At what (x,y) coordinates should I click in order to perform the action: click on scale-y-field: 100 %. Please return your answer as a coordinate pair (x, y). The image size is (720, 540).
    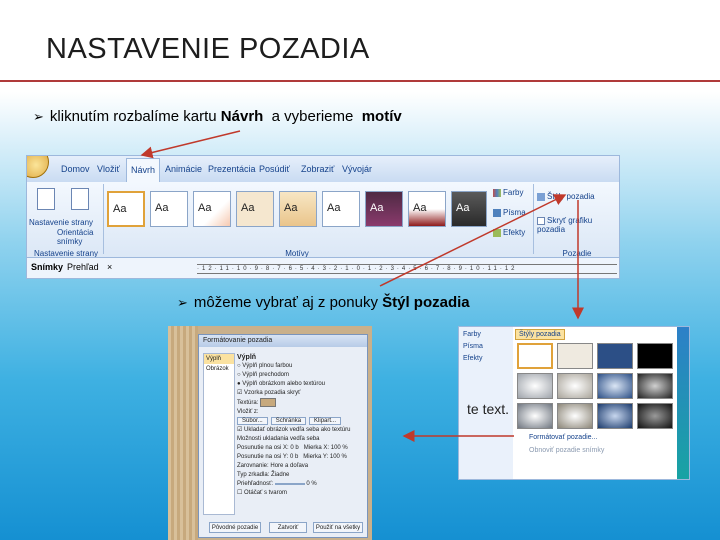
    Looking at the image, I should click on (338, 457).